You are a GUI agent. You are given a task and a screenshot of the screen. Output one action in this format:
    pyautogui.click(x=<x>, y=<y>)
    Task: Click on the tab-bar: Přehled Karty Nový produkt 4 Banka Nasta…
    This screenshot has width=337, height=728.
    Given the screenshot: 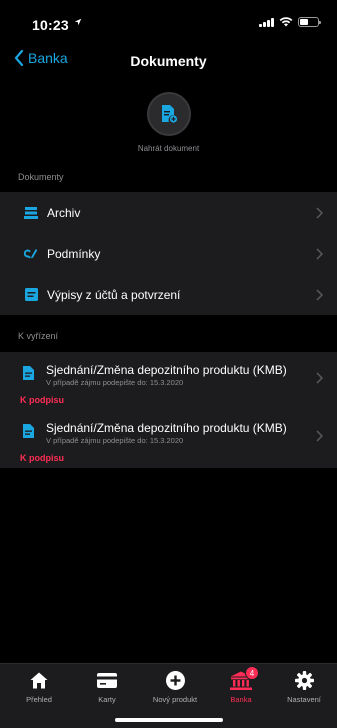 What is the action you would take?
    pyautogui.click(x=168, y=695)
    